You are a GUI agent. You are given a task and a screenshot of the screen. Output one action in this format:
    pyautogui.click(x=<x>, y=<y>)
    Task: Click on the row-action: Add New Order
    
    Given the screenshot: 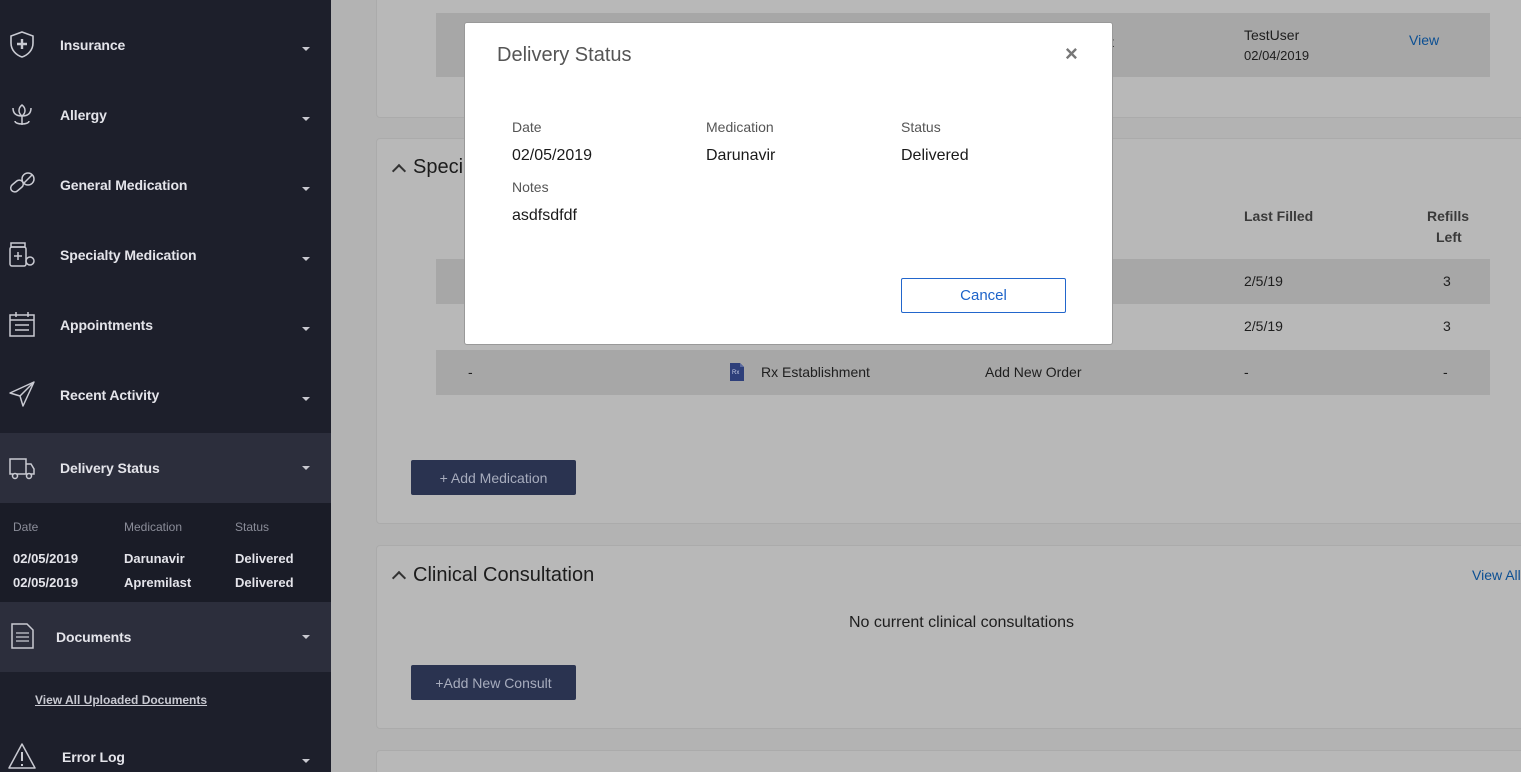 What is the action you would take?
    pyautogui.click(x=1033, y=372)
    